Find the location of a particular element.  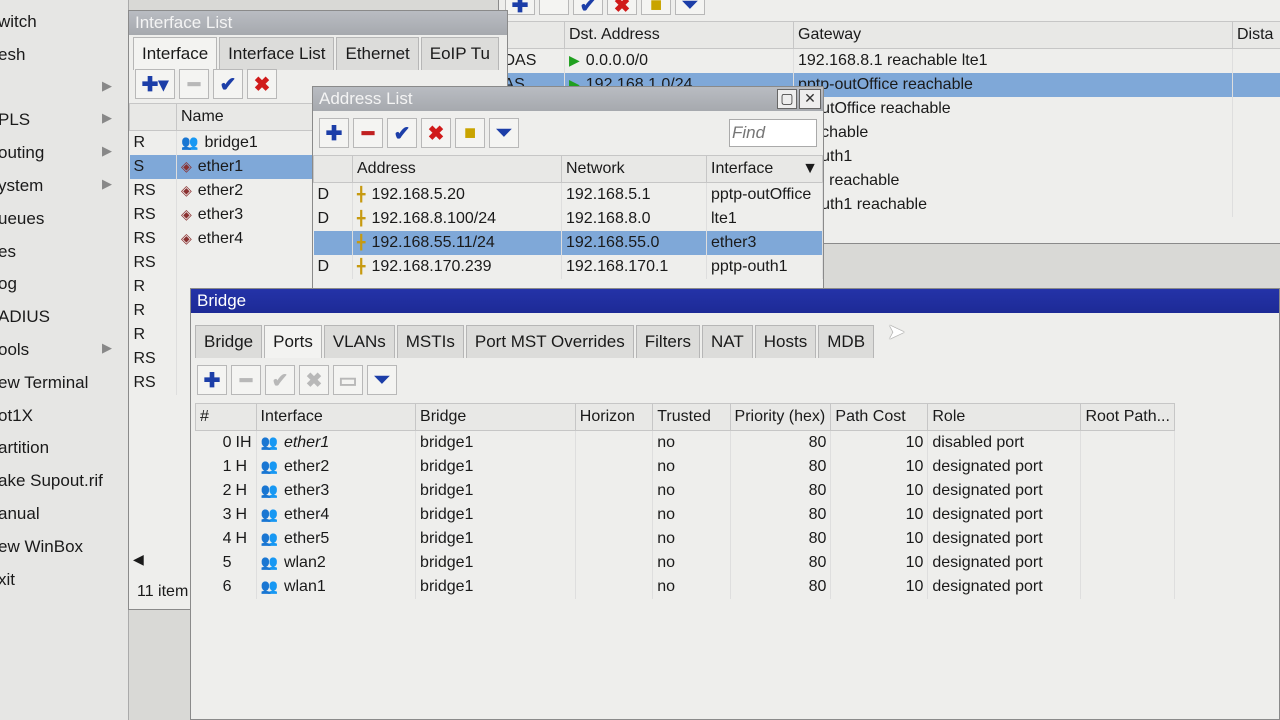

tab-2: Ethernet is located at coordinates (377, 53).